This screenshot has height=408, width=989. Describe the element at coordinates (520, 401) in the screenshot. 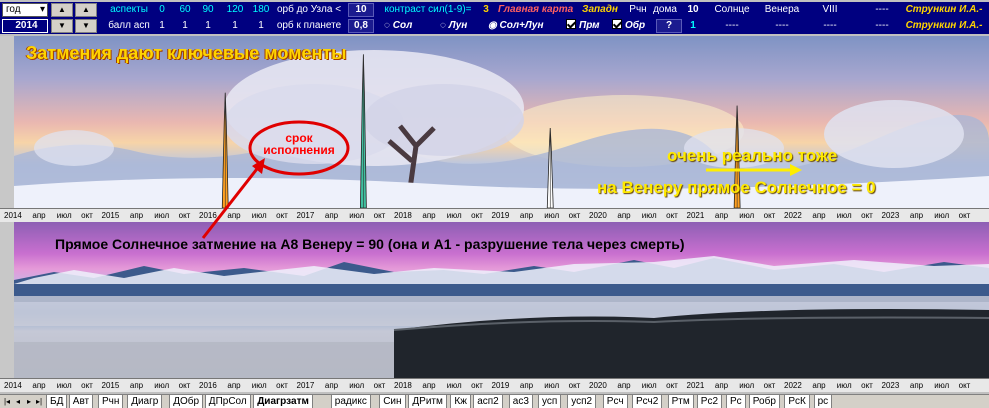

I see `sheet-tab: ас3` at that location.